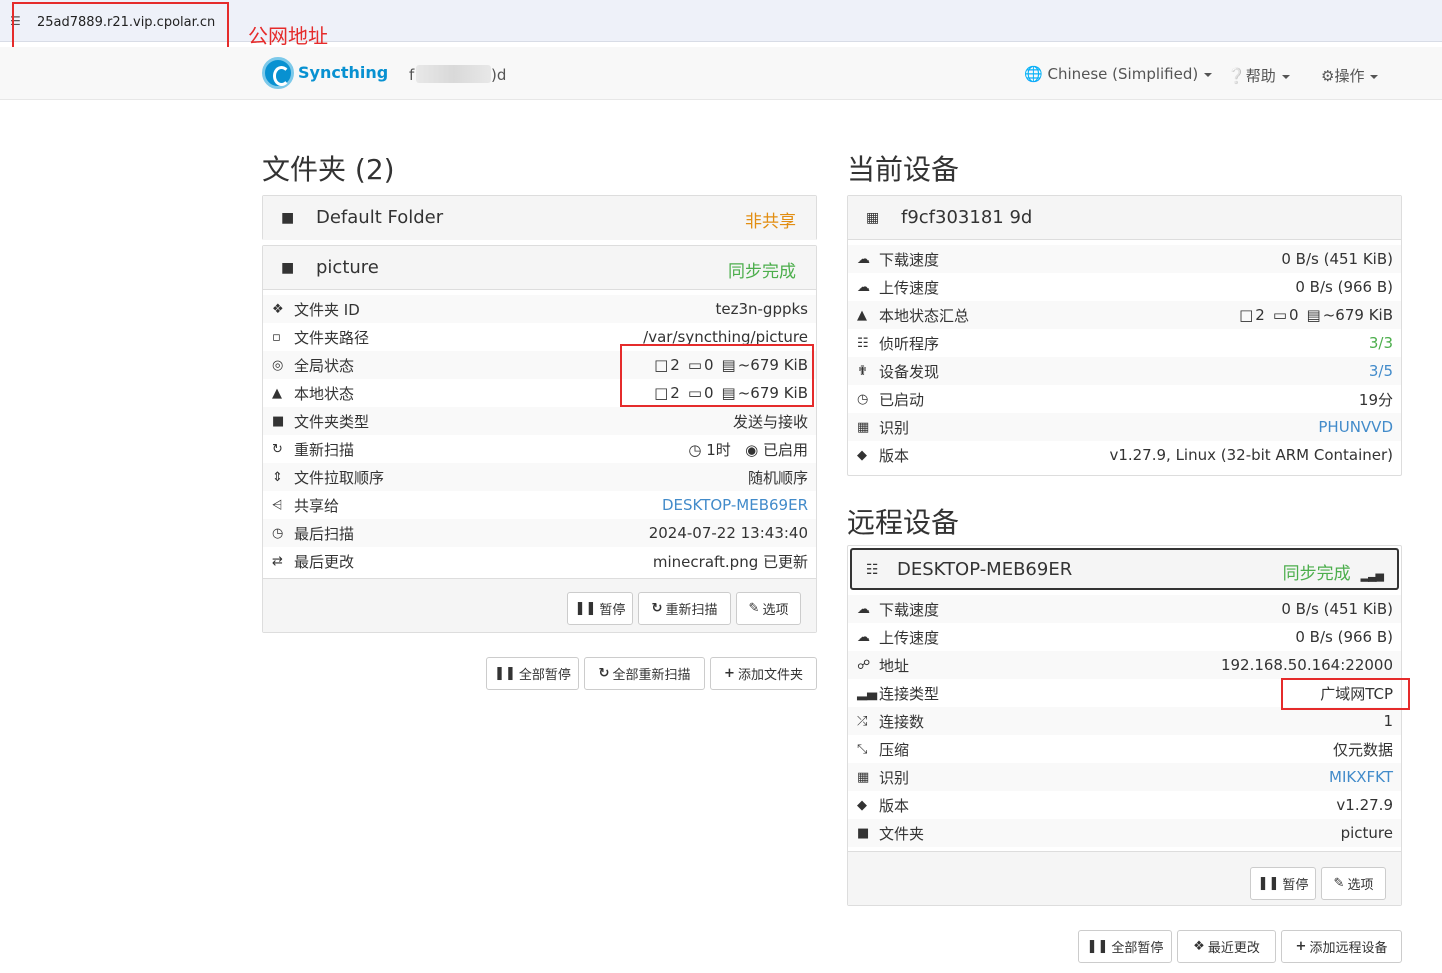 The width and height of the screenshot is (1442, 973). What do you see at coordinates (644, 673) in the screenshot?
I see `rescan-all-button: ↻ 全部重新扫描` at bounding box center [644, 673].